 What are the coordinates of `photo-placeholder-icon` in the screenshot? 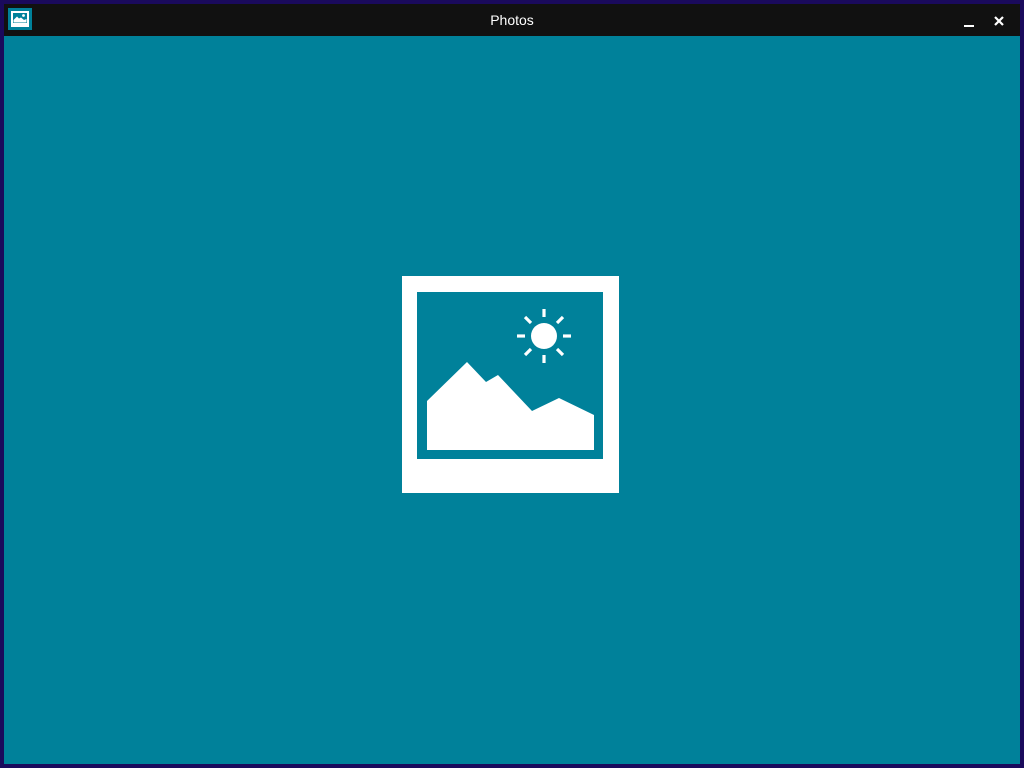 It's located at (510, 384).